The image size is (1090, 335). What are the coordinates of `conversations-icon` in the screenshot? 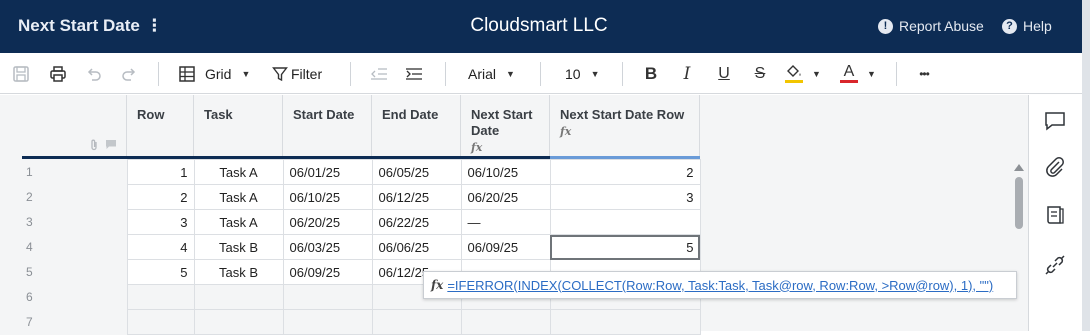 It's located at (1055, 121).